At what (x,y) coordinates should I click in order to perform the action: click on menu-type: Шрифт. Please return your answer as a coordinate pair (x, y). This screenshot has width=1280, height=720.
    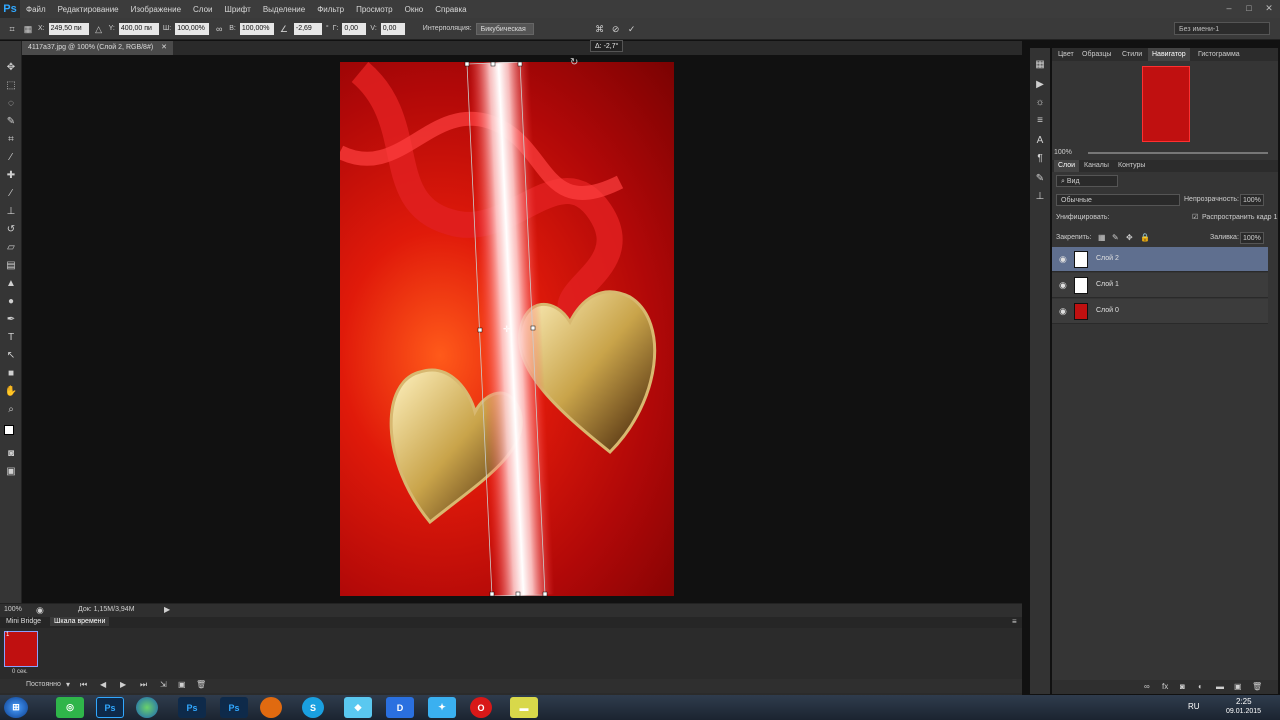
    Looking at the image, I should click on (237, 9).